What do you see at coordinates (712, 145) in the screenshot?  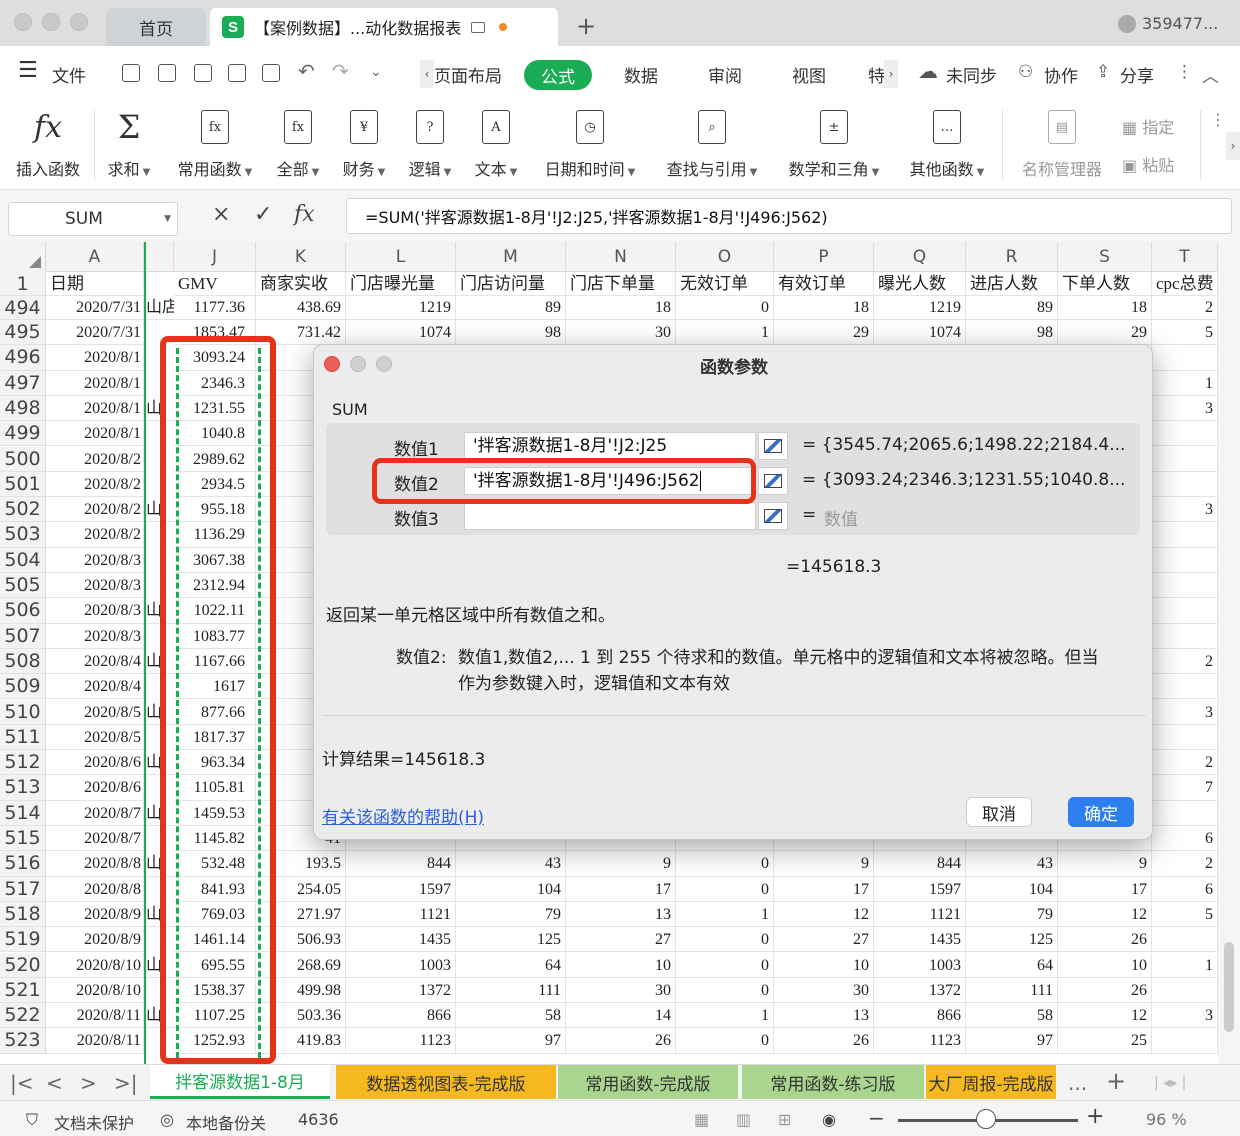 I see `lookup-button: ⌕ 查找与引用 ▼` at bounding box center [712, 145].